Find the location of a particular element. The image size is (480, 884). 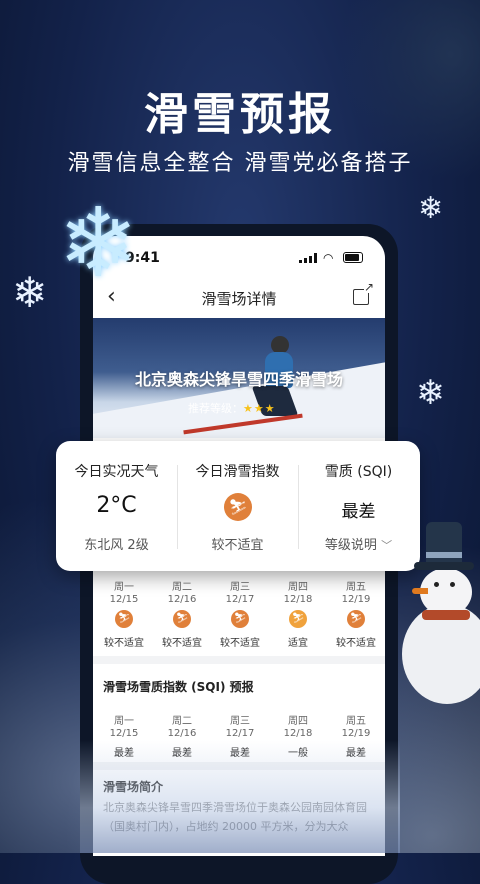

signal-icon is located at coordinates (308, 257).